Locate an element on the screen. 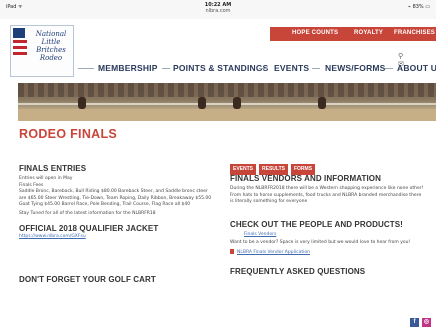 The width and height of the screenshot is (436, 329). nav-franchises: FRANCHISES is located at coordinates (414, 33).